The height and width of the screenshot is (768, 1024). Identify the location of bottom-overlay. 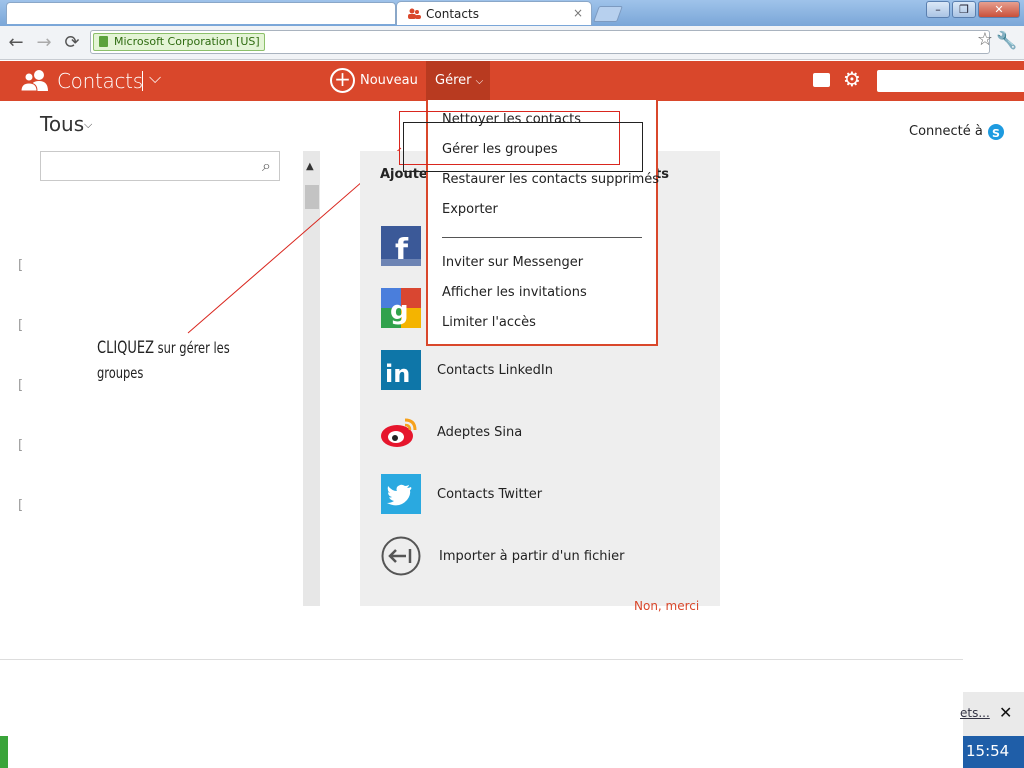
(481, 714).